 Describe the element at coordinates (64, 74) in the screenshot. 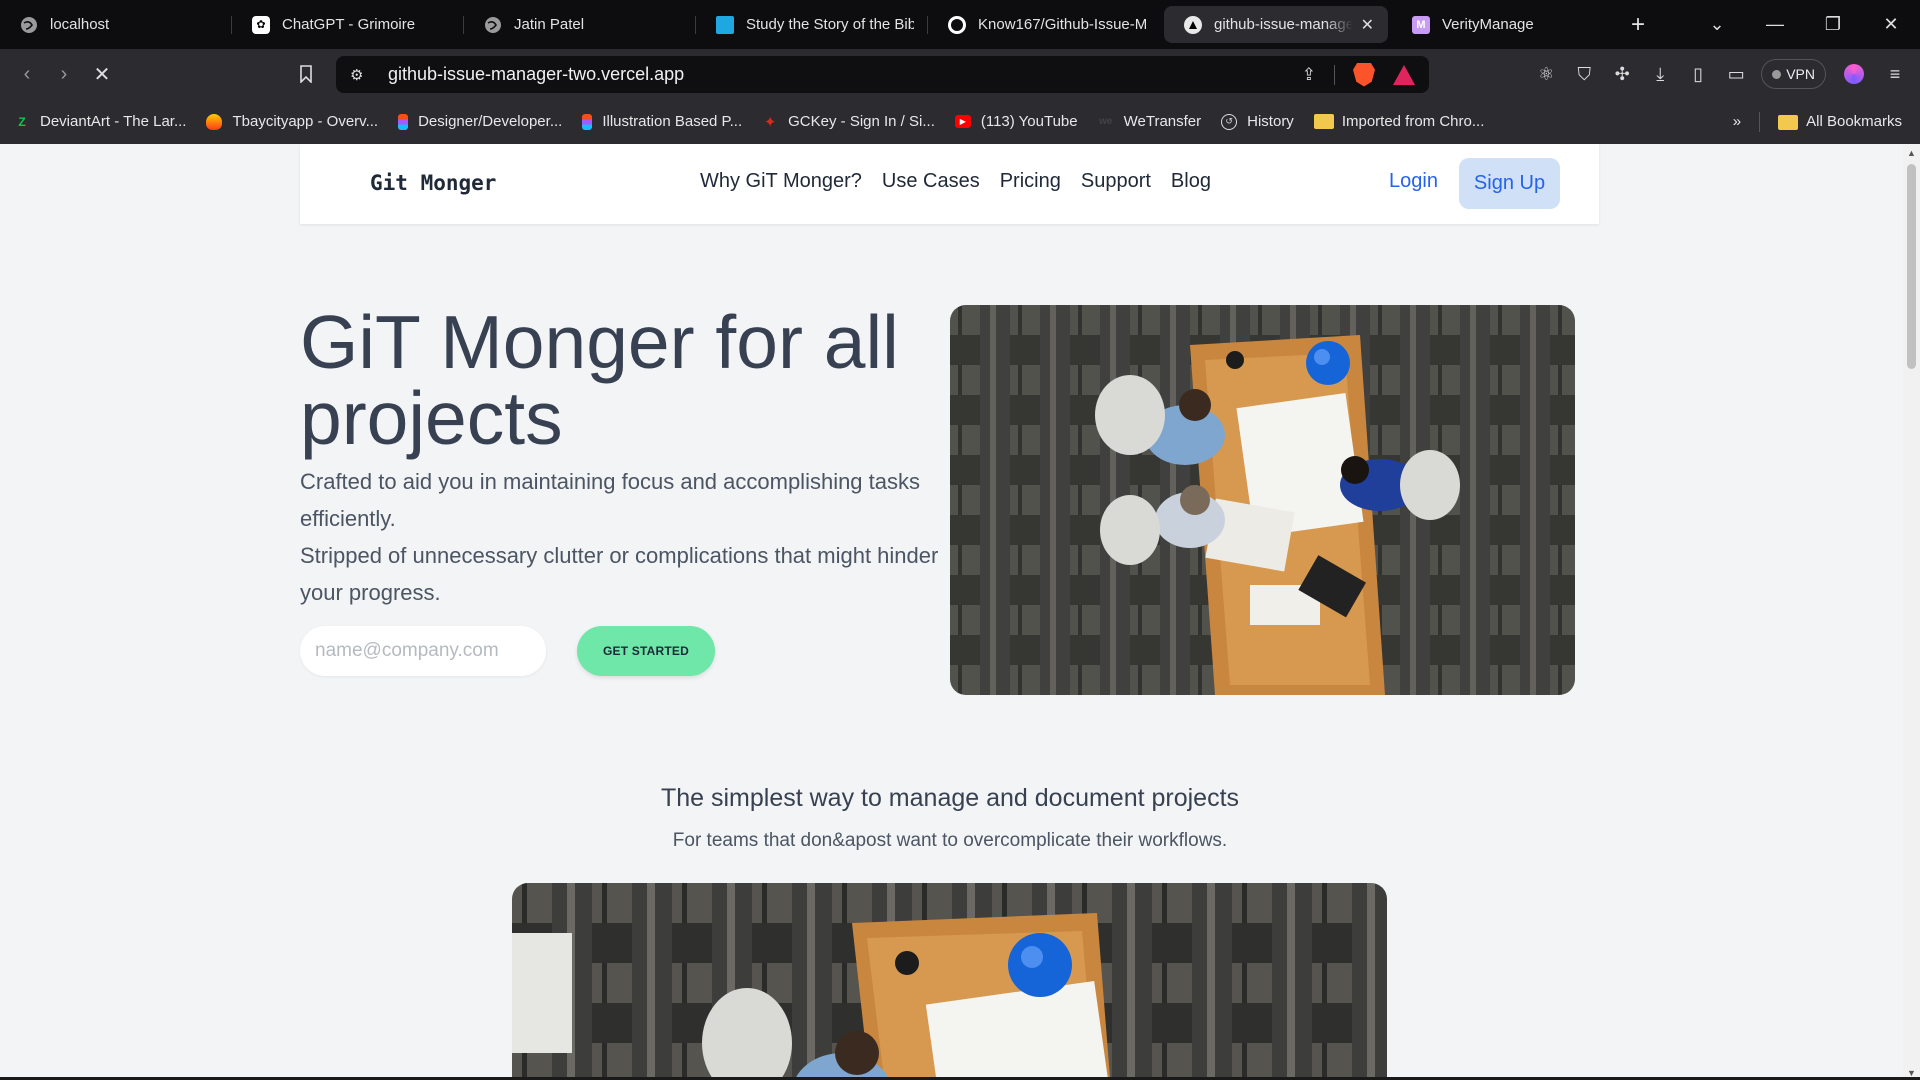

I see `forward-icon: ›` at that location.